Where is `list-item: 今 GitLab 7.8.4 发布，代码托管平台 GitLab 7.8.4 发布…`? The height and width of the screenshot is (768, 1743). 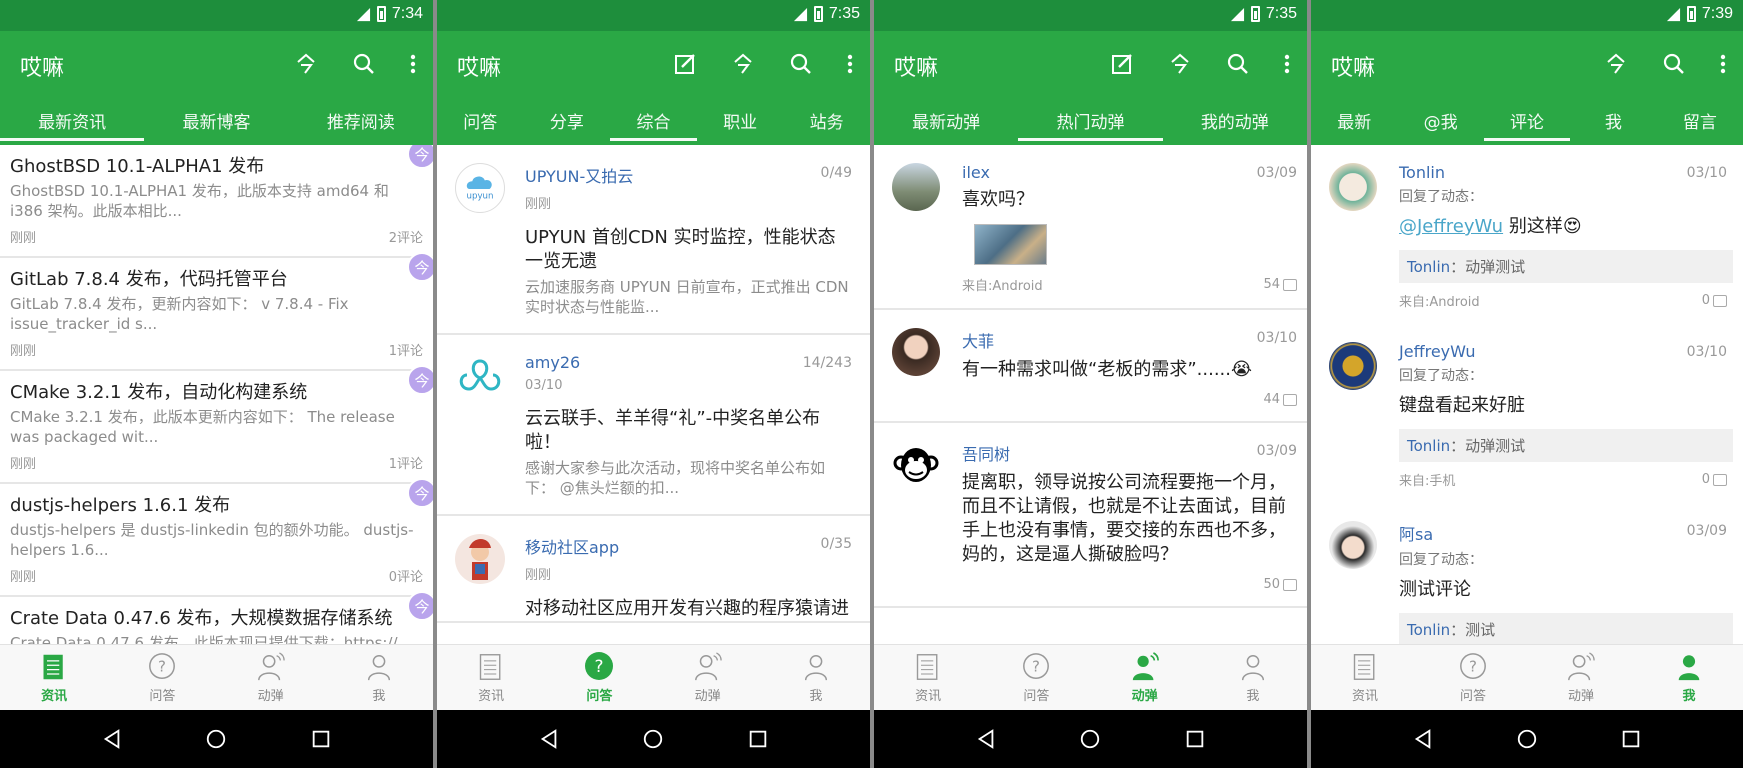 list-item: 今 GitLab 7.8.4 发布，代码托管平台 GitLab 7.8.4 发布… is located at coordinates (216, 311).